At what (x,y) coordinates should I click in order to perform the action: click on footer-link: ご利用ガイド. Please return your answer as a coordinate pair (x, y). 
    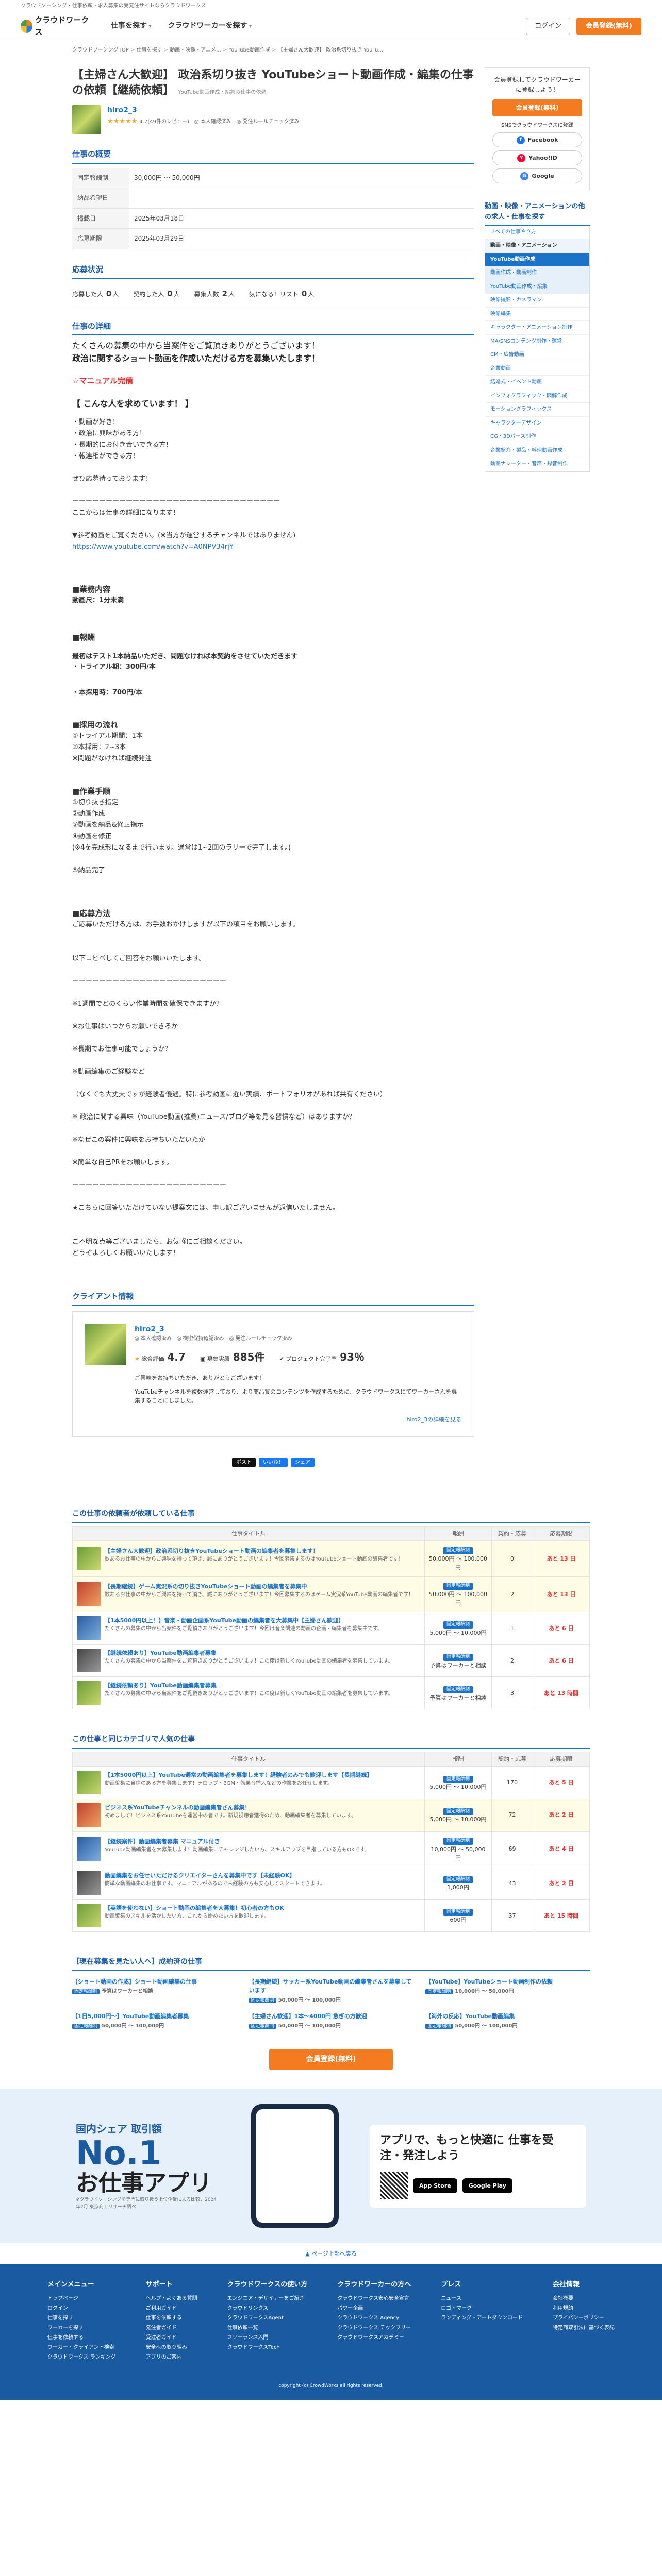
    Looking at the image, I should click on (171, 2308).